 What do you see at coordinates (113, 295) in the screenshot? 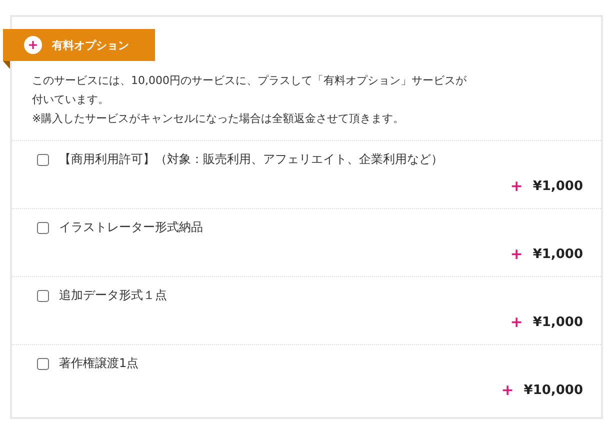
I see `option-label: 追加データ形式１点` at bounding box center [113, 295].